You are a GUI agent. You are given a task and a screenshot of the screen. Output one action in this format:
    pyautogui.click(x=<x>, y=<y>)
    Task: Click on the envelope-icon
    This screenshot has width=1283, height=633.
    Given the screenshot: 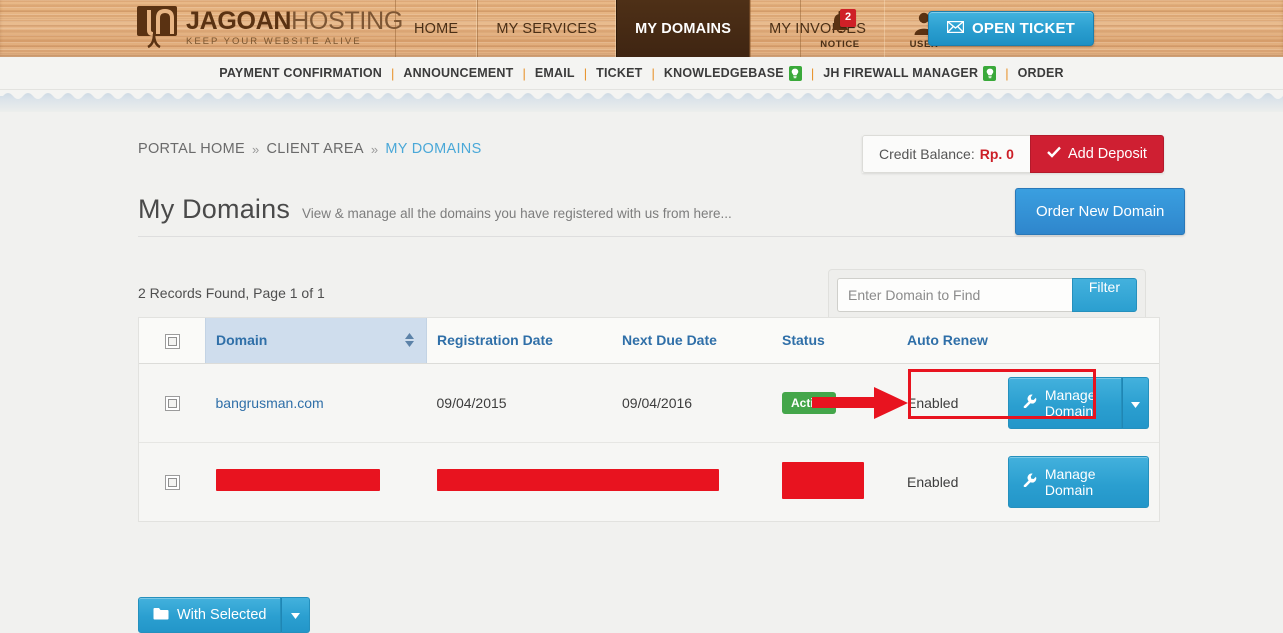 What is the action you would take?
    pyautogui.click(x=955, y=28)
    